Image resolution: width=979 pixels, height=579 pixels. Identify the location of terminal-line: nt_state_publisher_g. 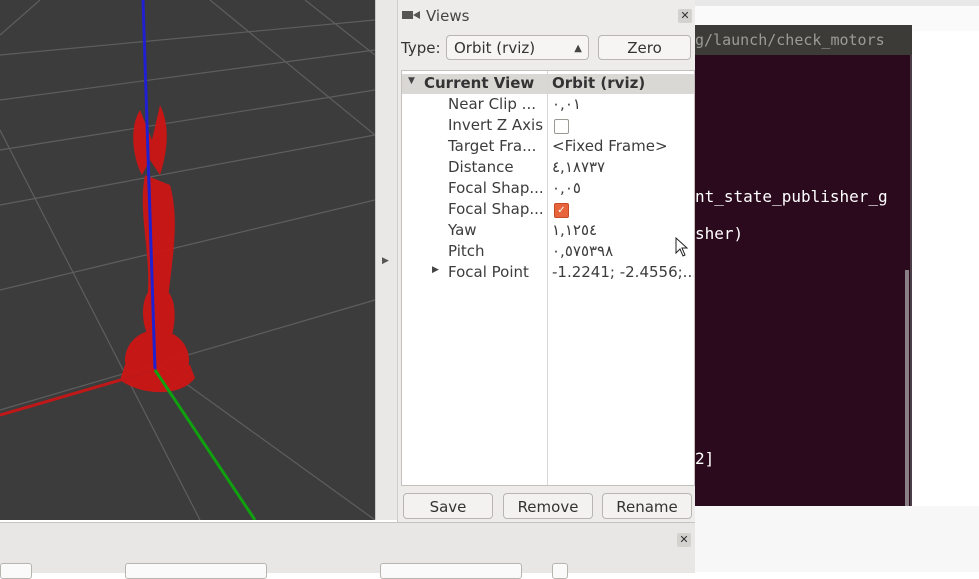
(791, 196).